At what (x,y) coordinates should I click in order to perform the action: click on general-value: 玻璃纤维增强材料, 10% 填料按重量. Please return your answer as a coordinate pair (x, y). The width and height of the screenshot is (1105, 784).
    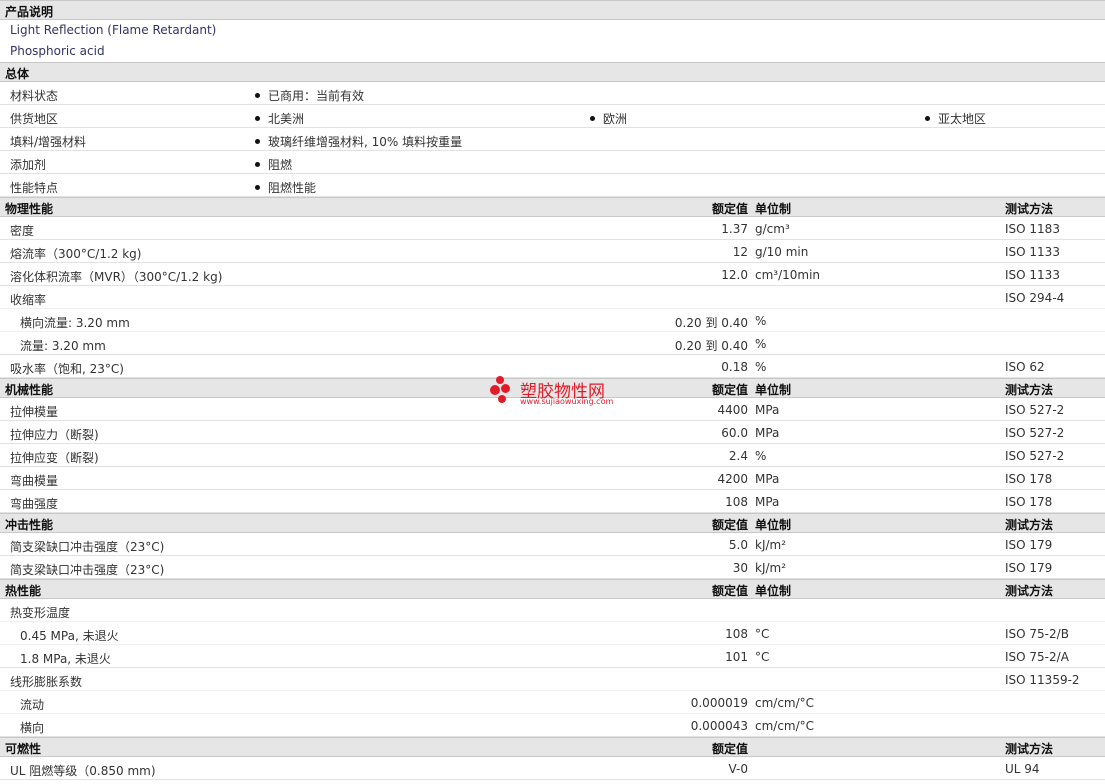
    Looking at the image, I should click on (358, 141).